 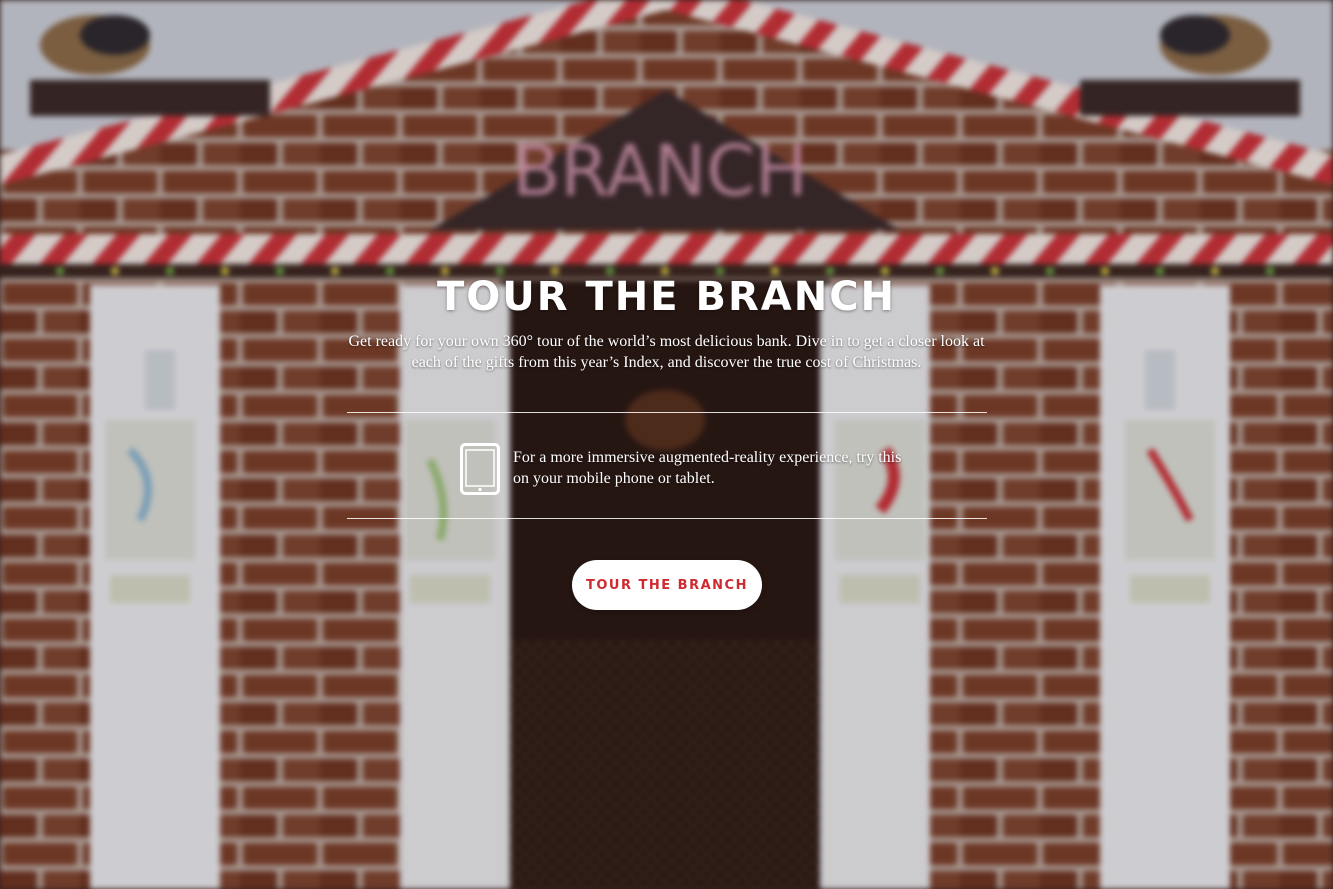 What do you see at coordinates (667, 585) in the screenshot?
I see `tour-the-branch-button: TOUR THE BRANCH` at bounding box center [667, 585].